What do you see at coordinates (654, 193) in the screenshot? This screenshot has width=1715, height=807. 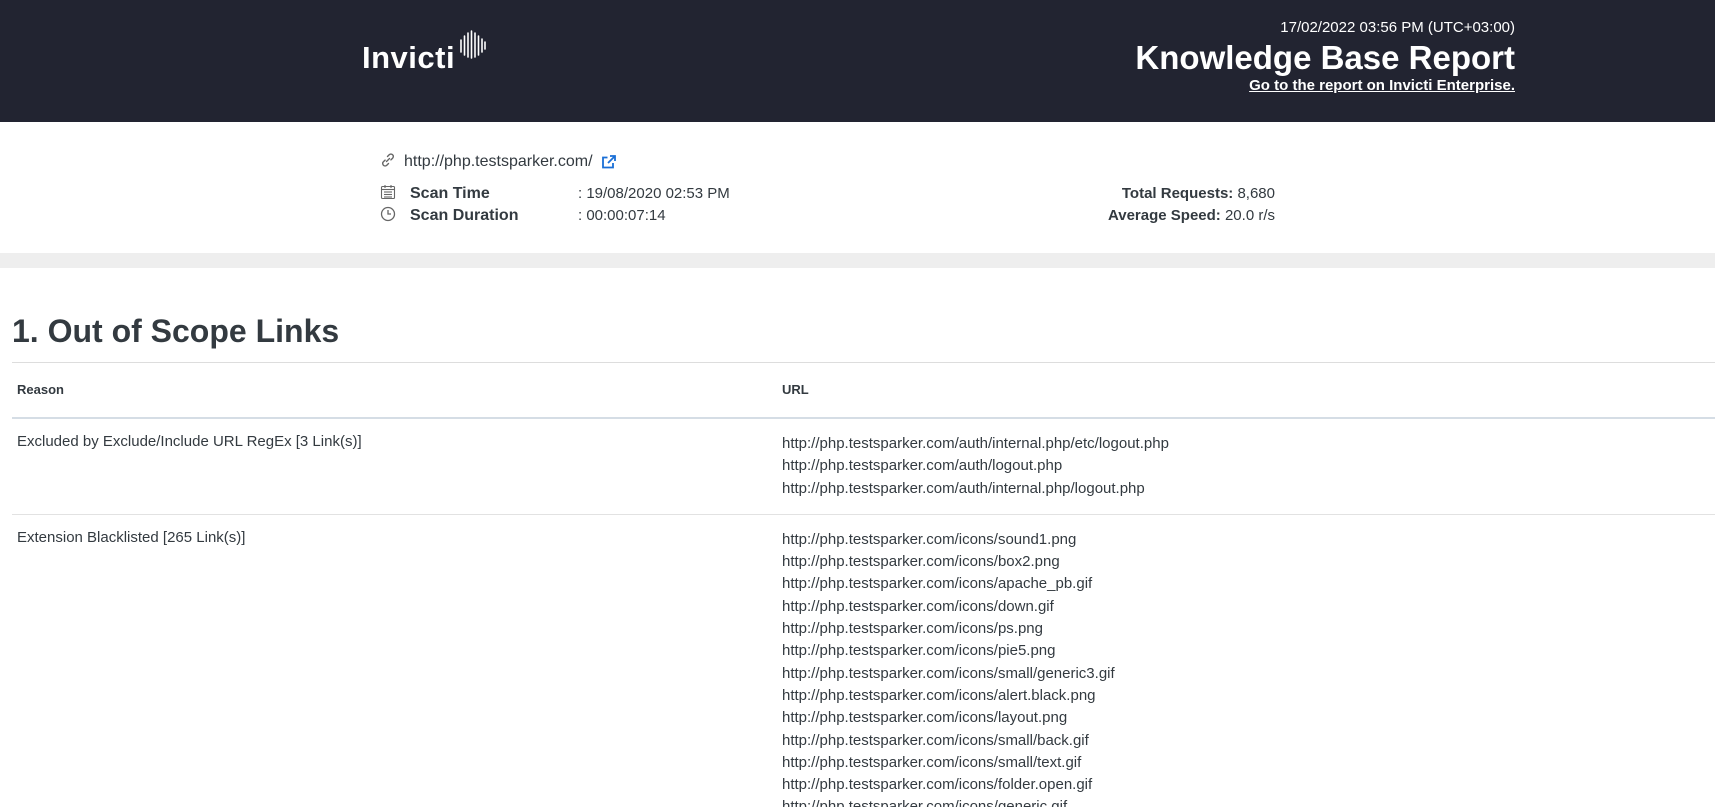 I see `scan-time-value: : 19/08/2020 02:53 PM` at bounding box center [654, 193].